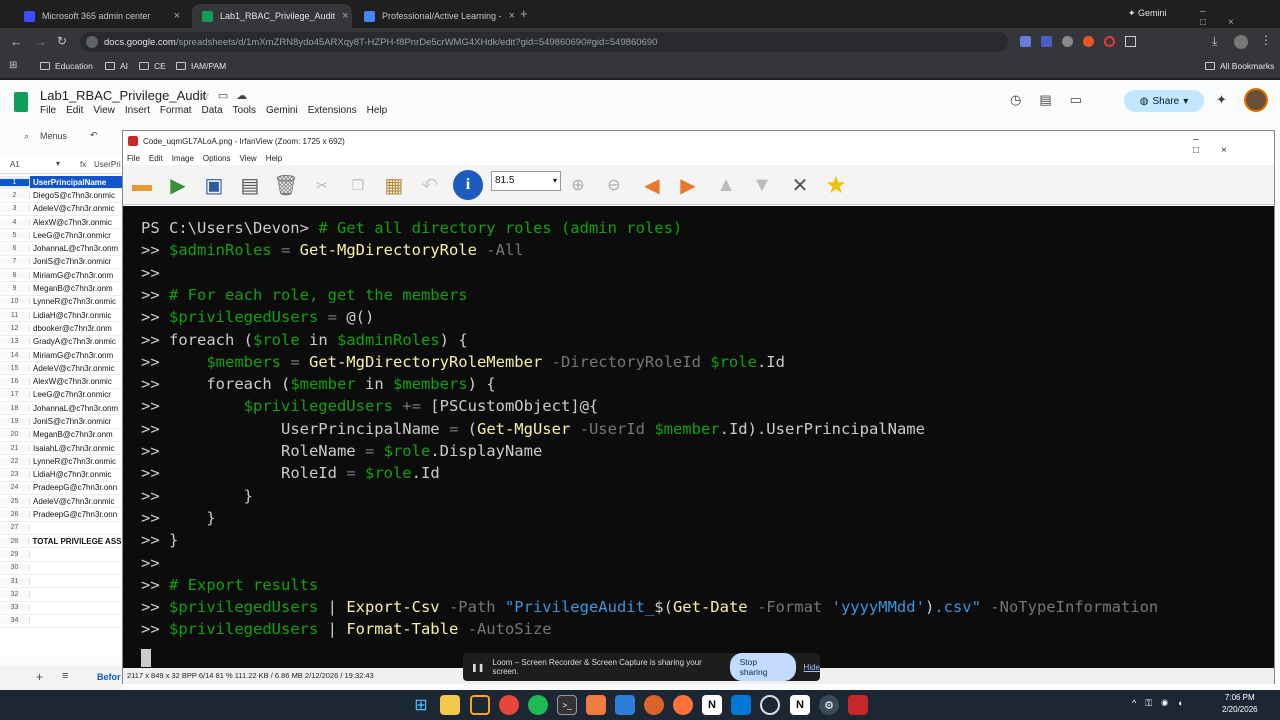 The image size is (1280, 720). I want to click on menu-view: View, so click(104, 110).